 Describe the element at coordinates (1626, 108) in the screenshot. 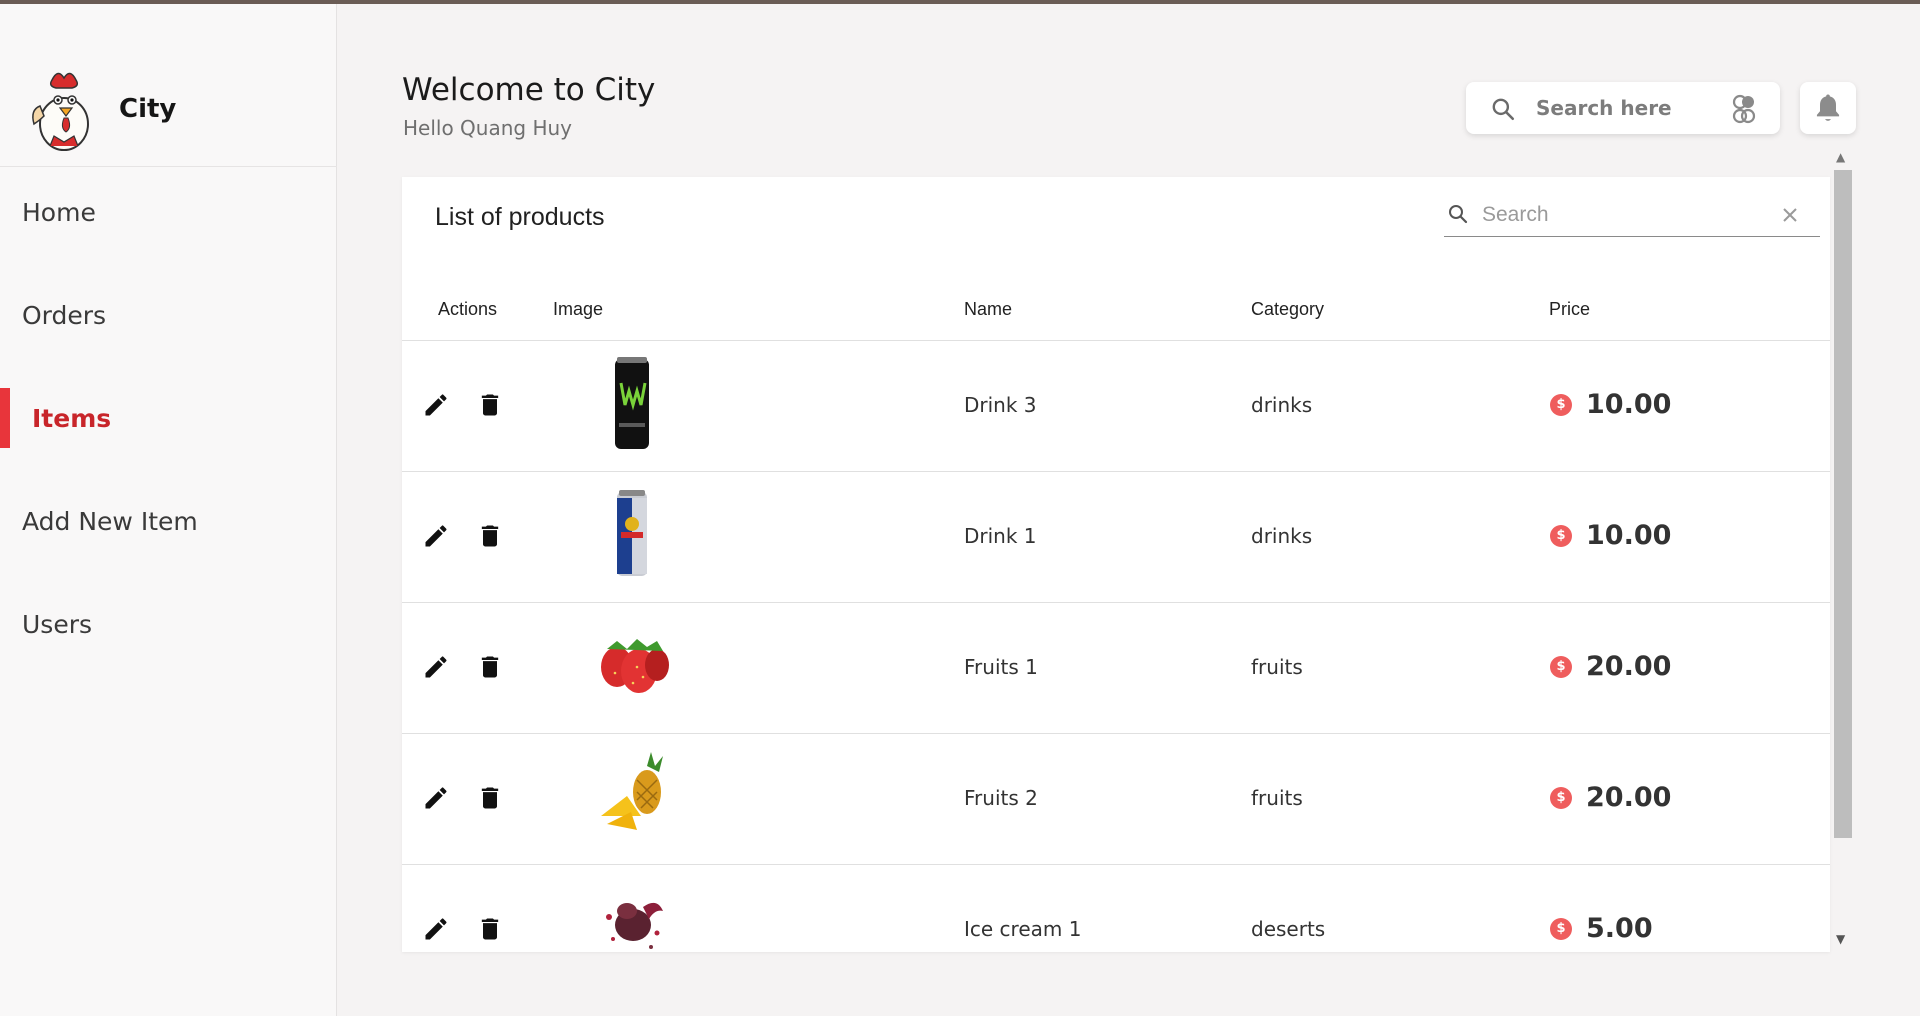

I see `header-search-input` at that location.